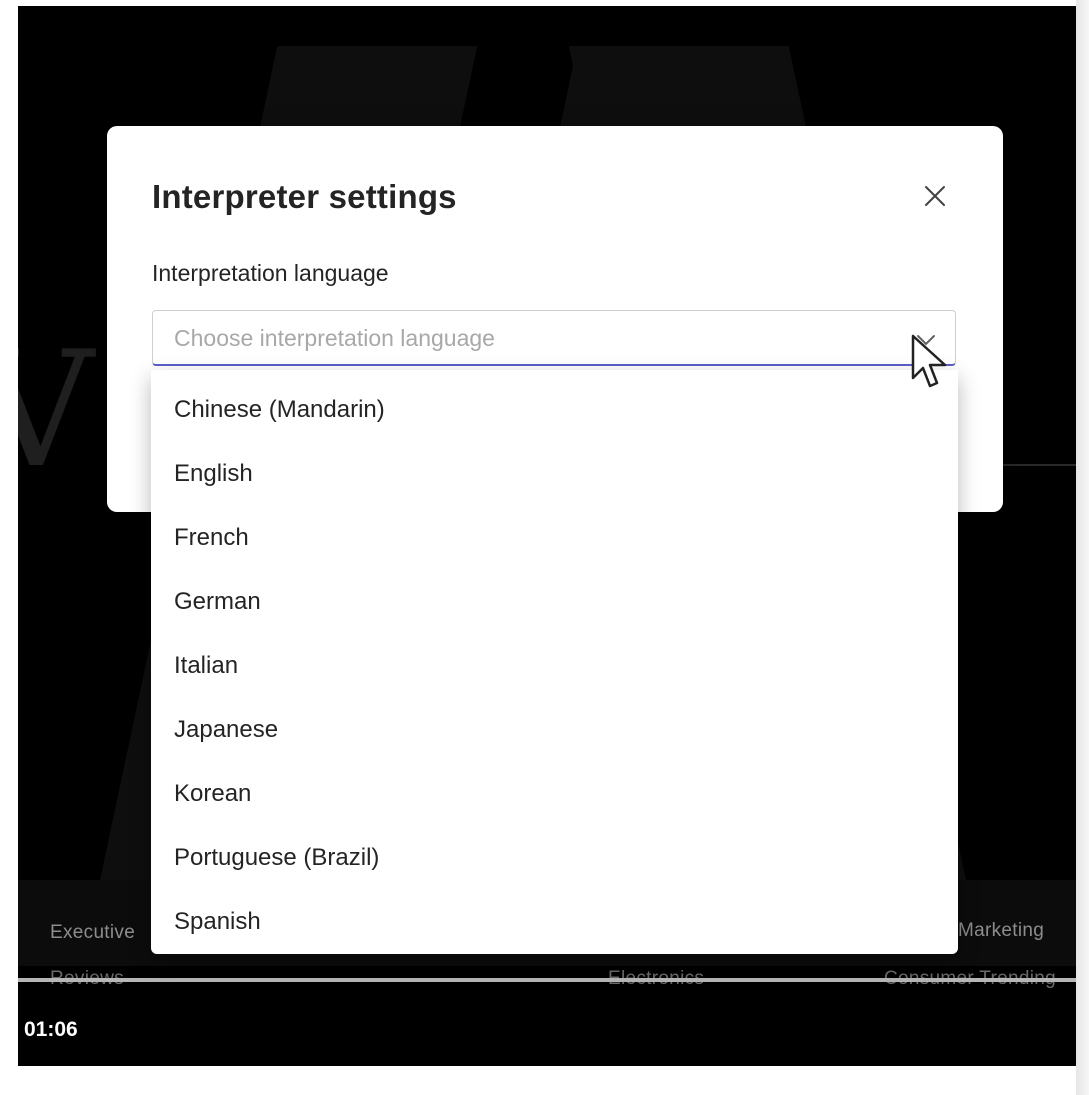  Describe the element at coordinates (547, 980) in the screenshot. I see `ticker-divider` at that location.